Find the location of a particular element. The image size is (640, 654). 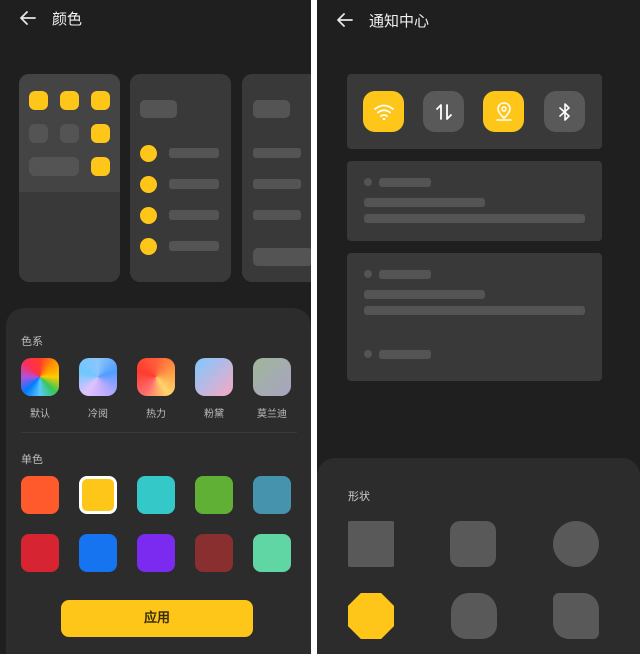

shape-rounded-square-option is located at coordinates (473, 544).